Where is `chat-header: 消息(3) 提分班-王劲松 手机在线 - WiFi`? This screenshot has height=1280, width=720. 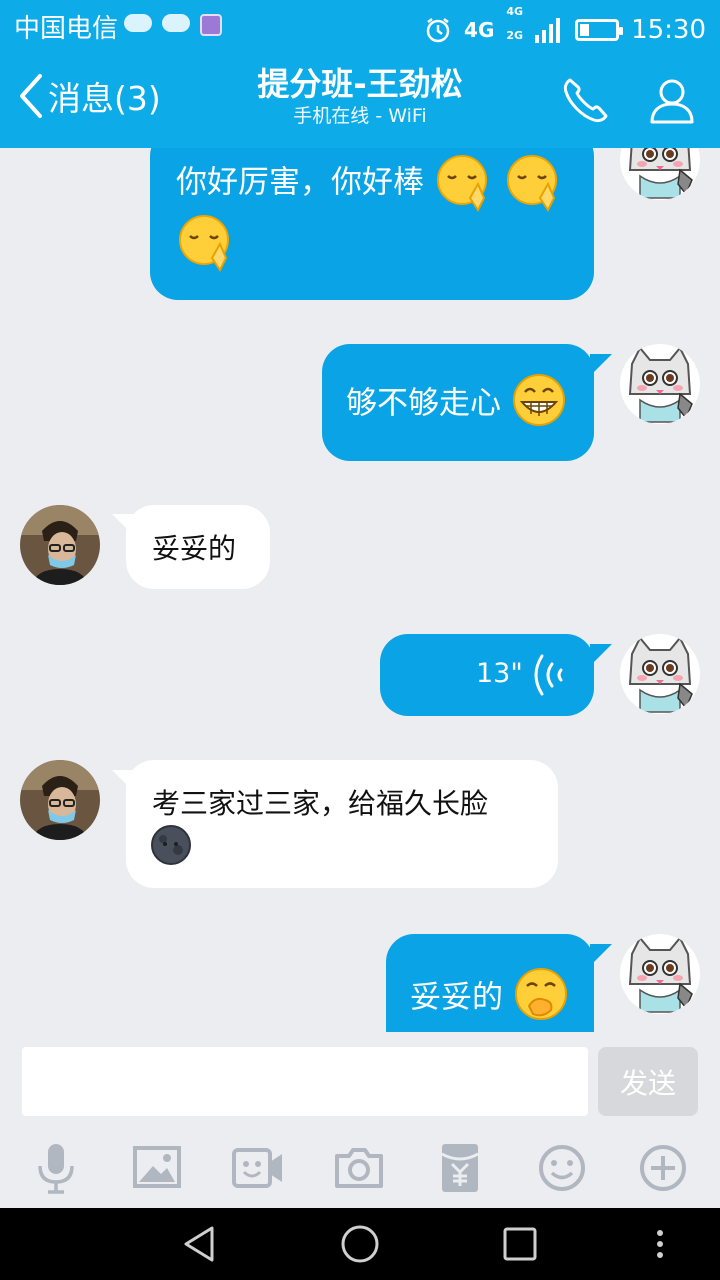
chat-header: 消息(3) 提分班-王劲松 手机在线 - WiFi is located at coordinates (360, 99).